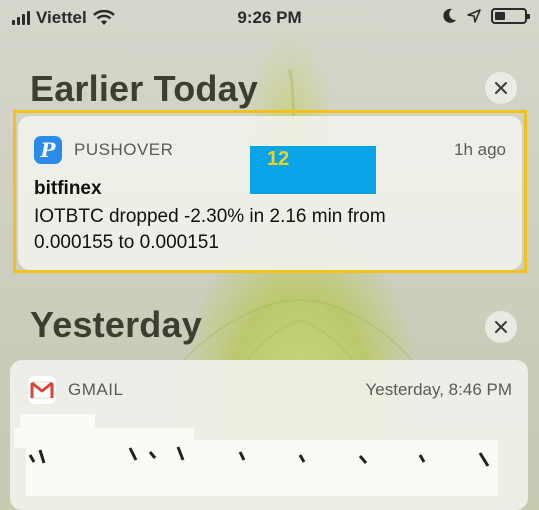  Describe the element at coordinates (42, 390) in the screenshot. I see `gmail-icon` at that location.